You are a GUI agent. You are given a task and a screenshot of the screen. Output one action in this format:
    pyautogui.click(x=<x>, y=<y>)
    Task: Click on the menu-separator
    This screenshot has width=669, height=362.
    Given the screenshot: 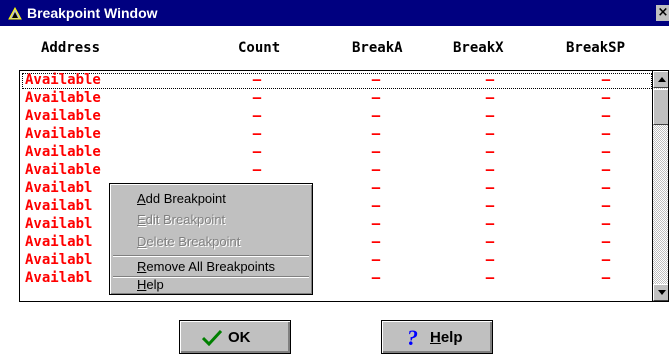 What is the action you would take?
    pyautogui.click(x=211, y=256)
    